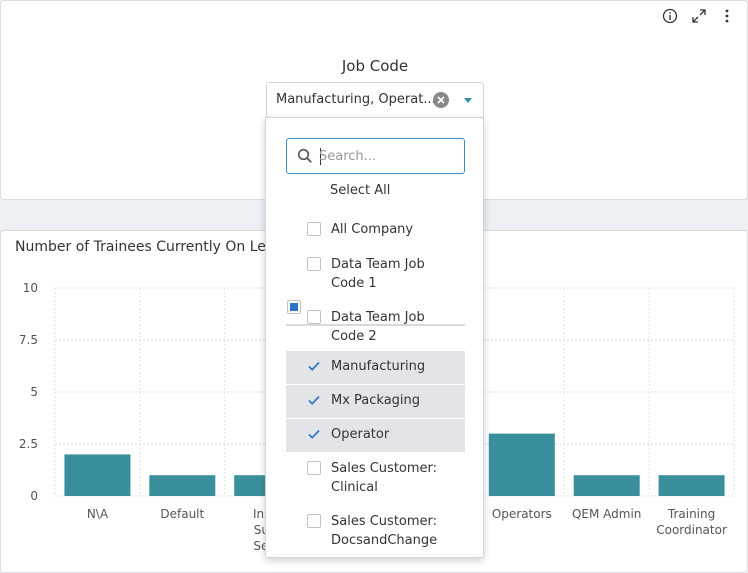 The width and height of the screenshot is (748, 573). I want to click on option-item: Data Team Job Code 1, so click(375, 273).